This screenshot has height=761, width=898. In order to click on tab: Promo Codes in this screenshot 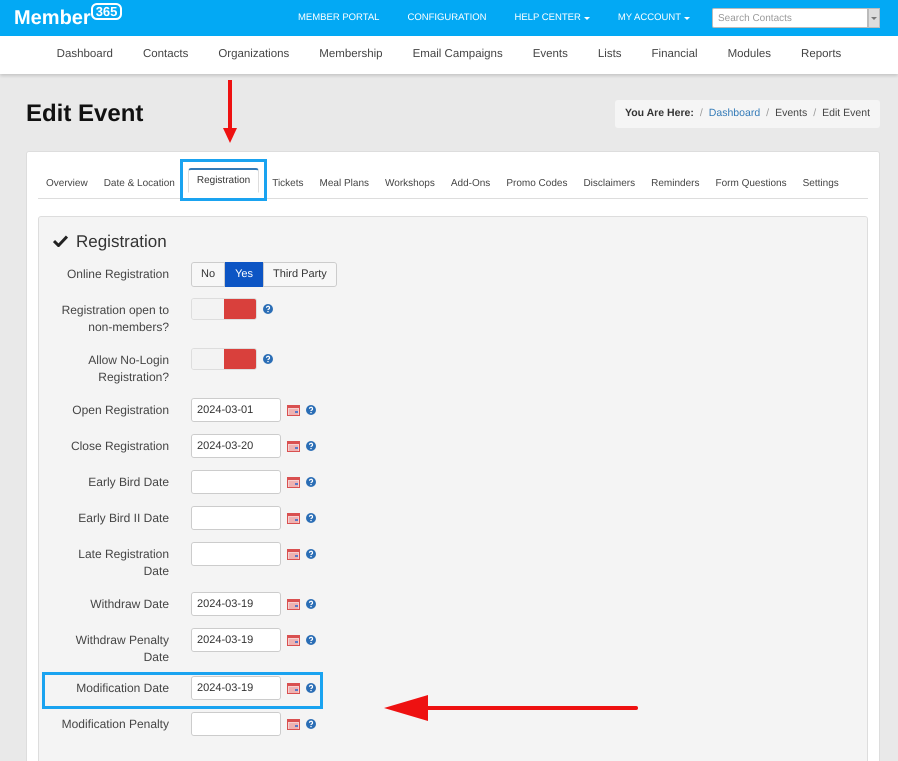, I will do `click(537, 183)`.